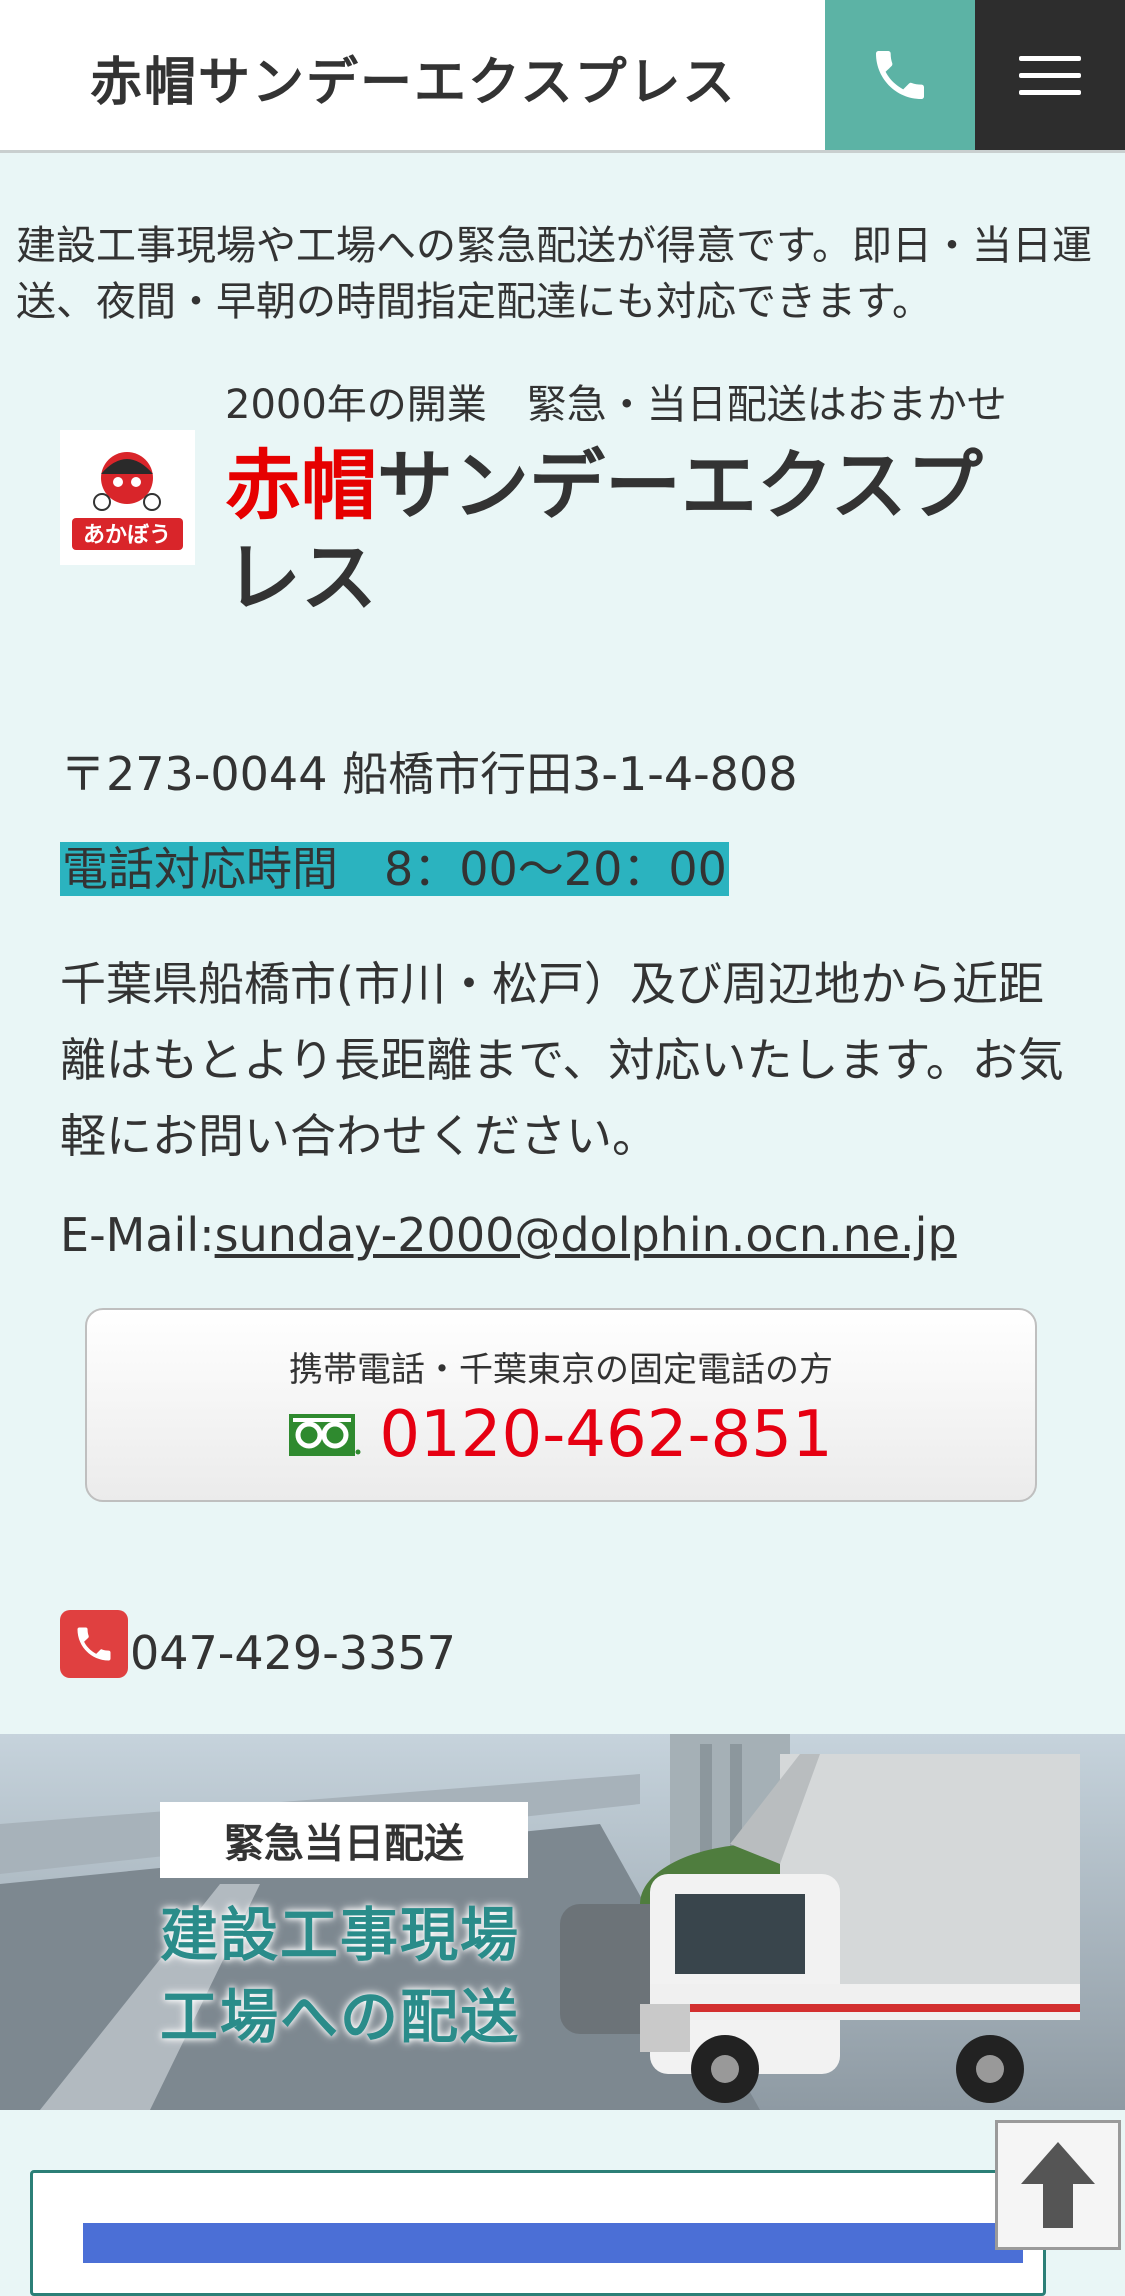 Image resolution: width=1125 pixels, height=2296 pixels. What do you see at coordinates (301, 485) in the screenshot?
I see `brand-name-red: 赤帽` at bounding box center [301, 485].